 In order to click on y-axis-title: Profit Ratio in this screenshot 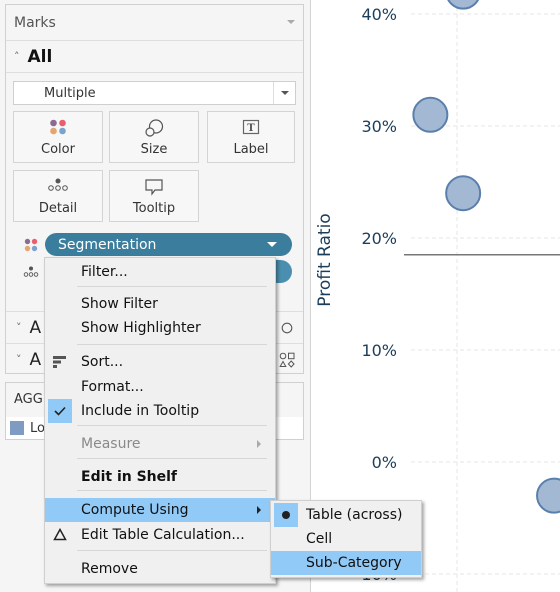, I will do `click(325, 260)`.